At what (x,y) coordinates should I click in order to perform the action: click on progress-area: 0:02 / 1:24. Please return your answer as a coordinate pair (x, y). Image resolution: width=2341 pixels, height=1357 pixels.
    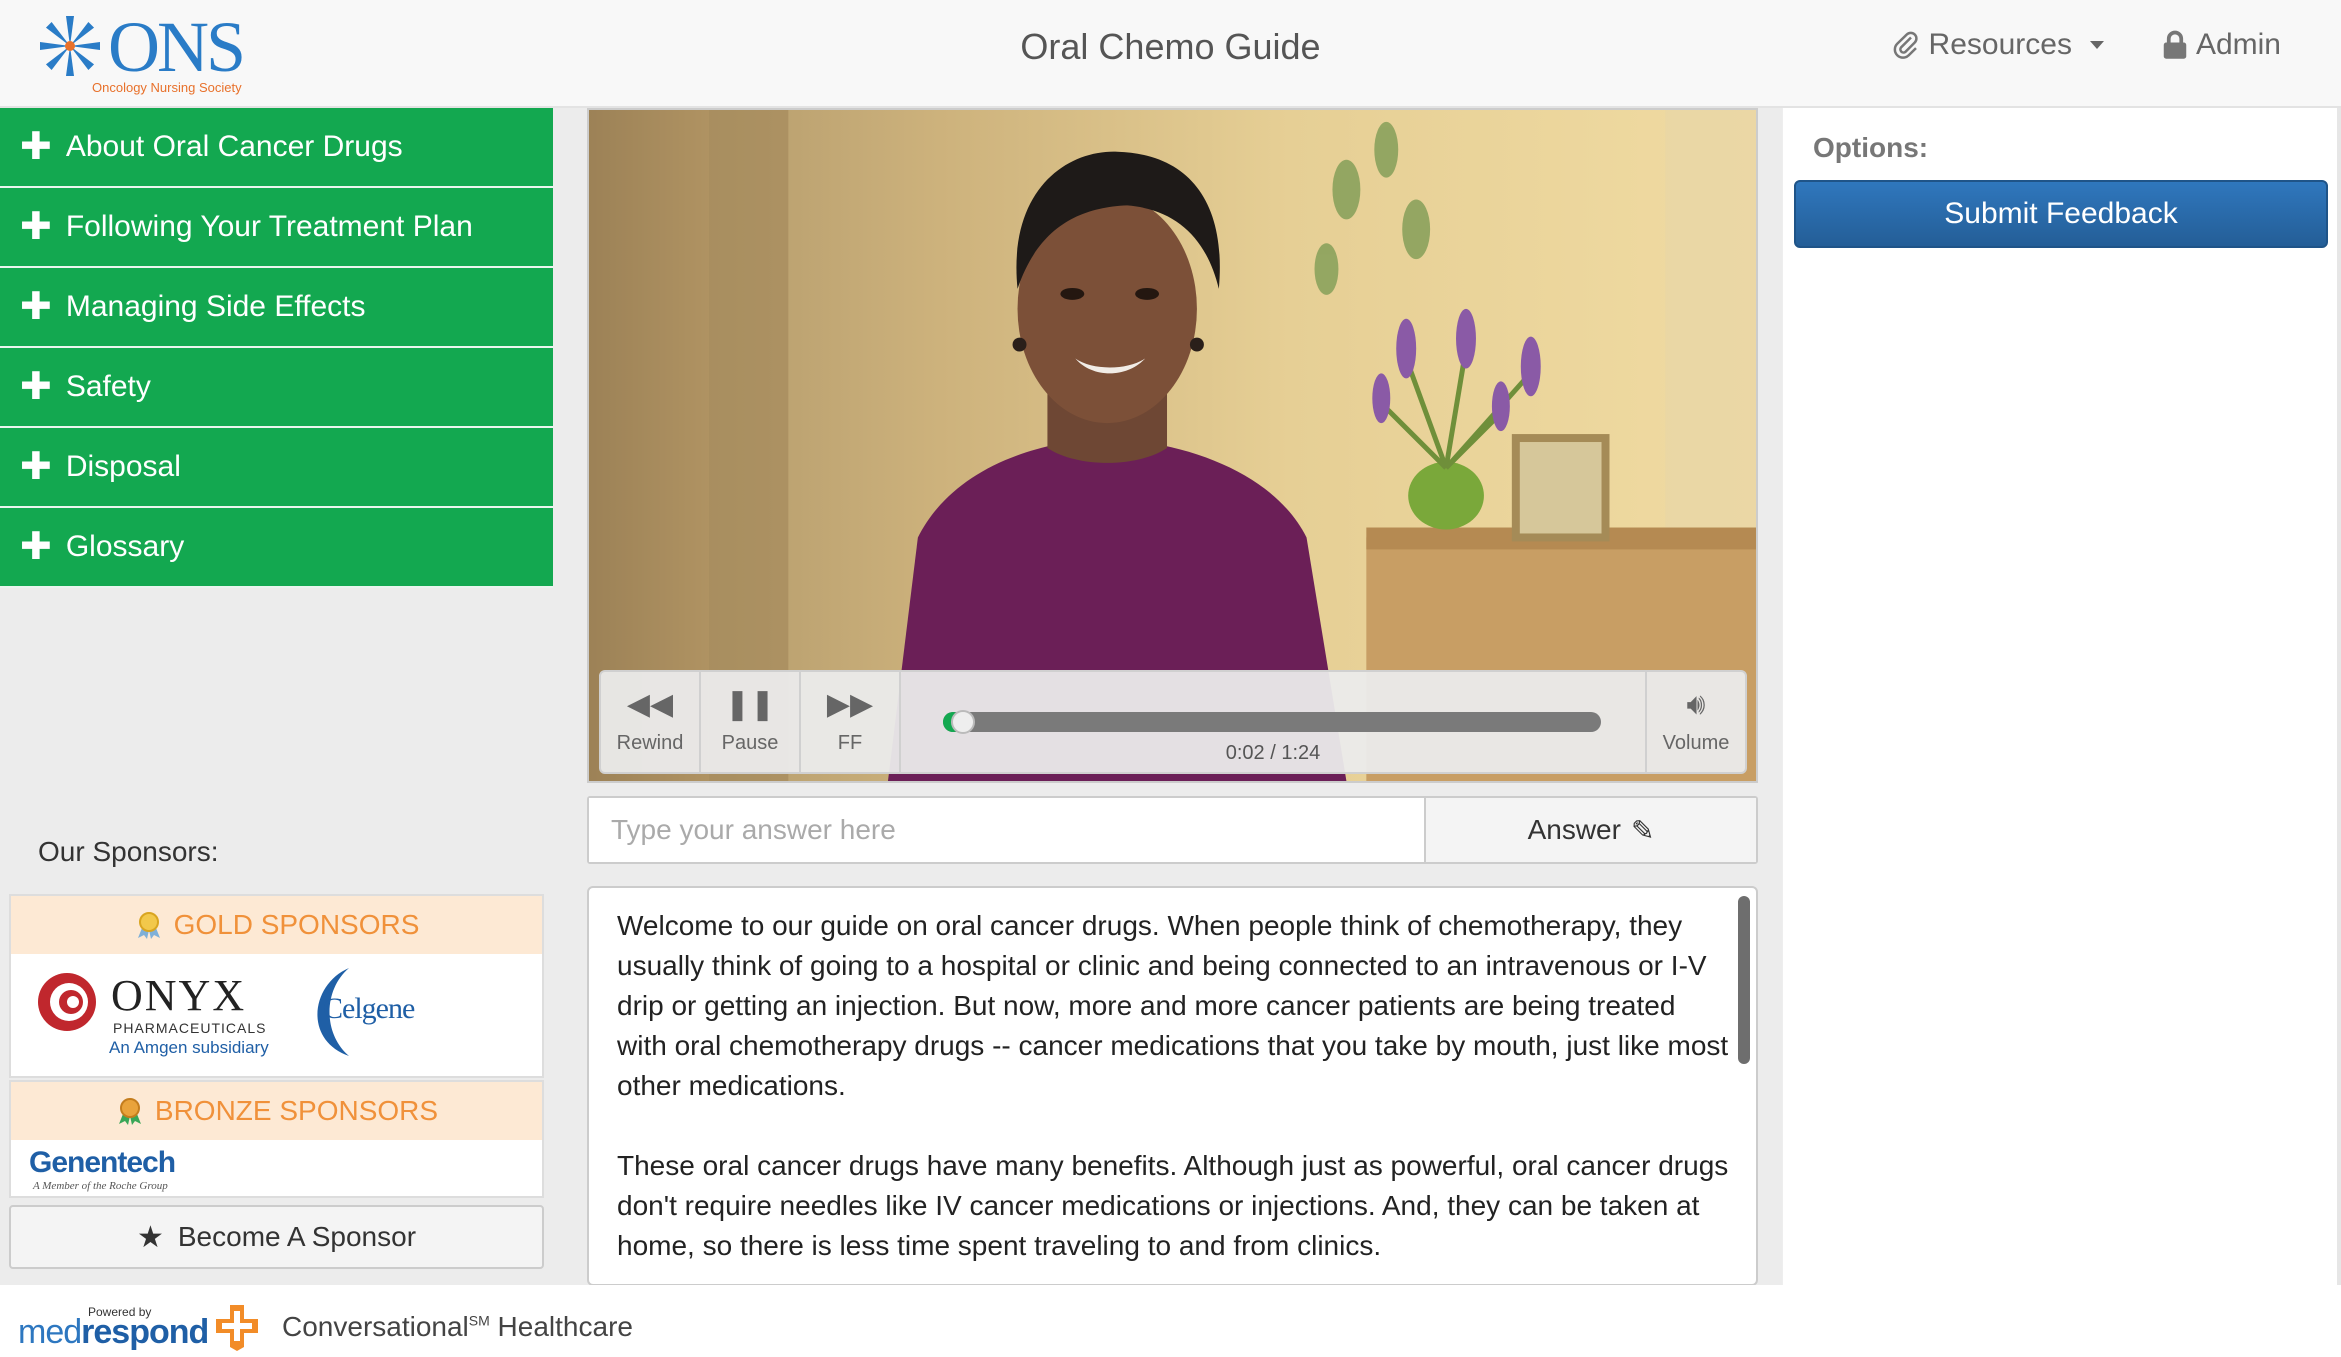
    Looking at the image, I should click on (1273, 722).